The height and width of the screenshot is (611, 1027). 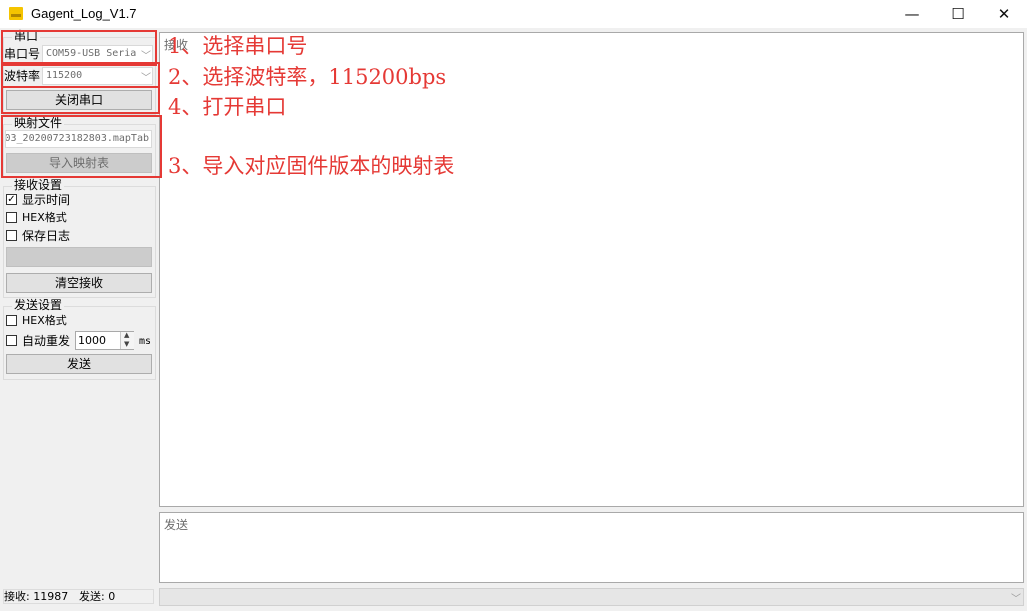 I want to click on chevron-down-icon: ﹀, so click(x=1016, y=599).